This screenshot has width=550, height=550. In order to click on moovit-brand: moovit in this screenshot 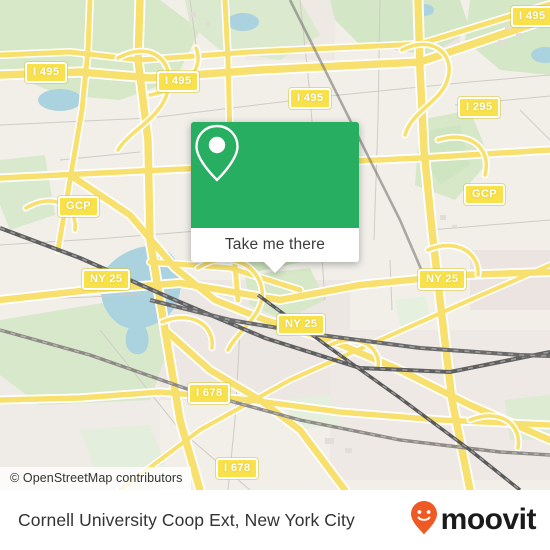, I will do `click(473, 520)`.